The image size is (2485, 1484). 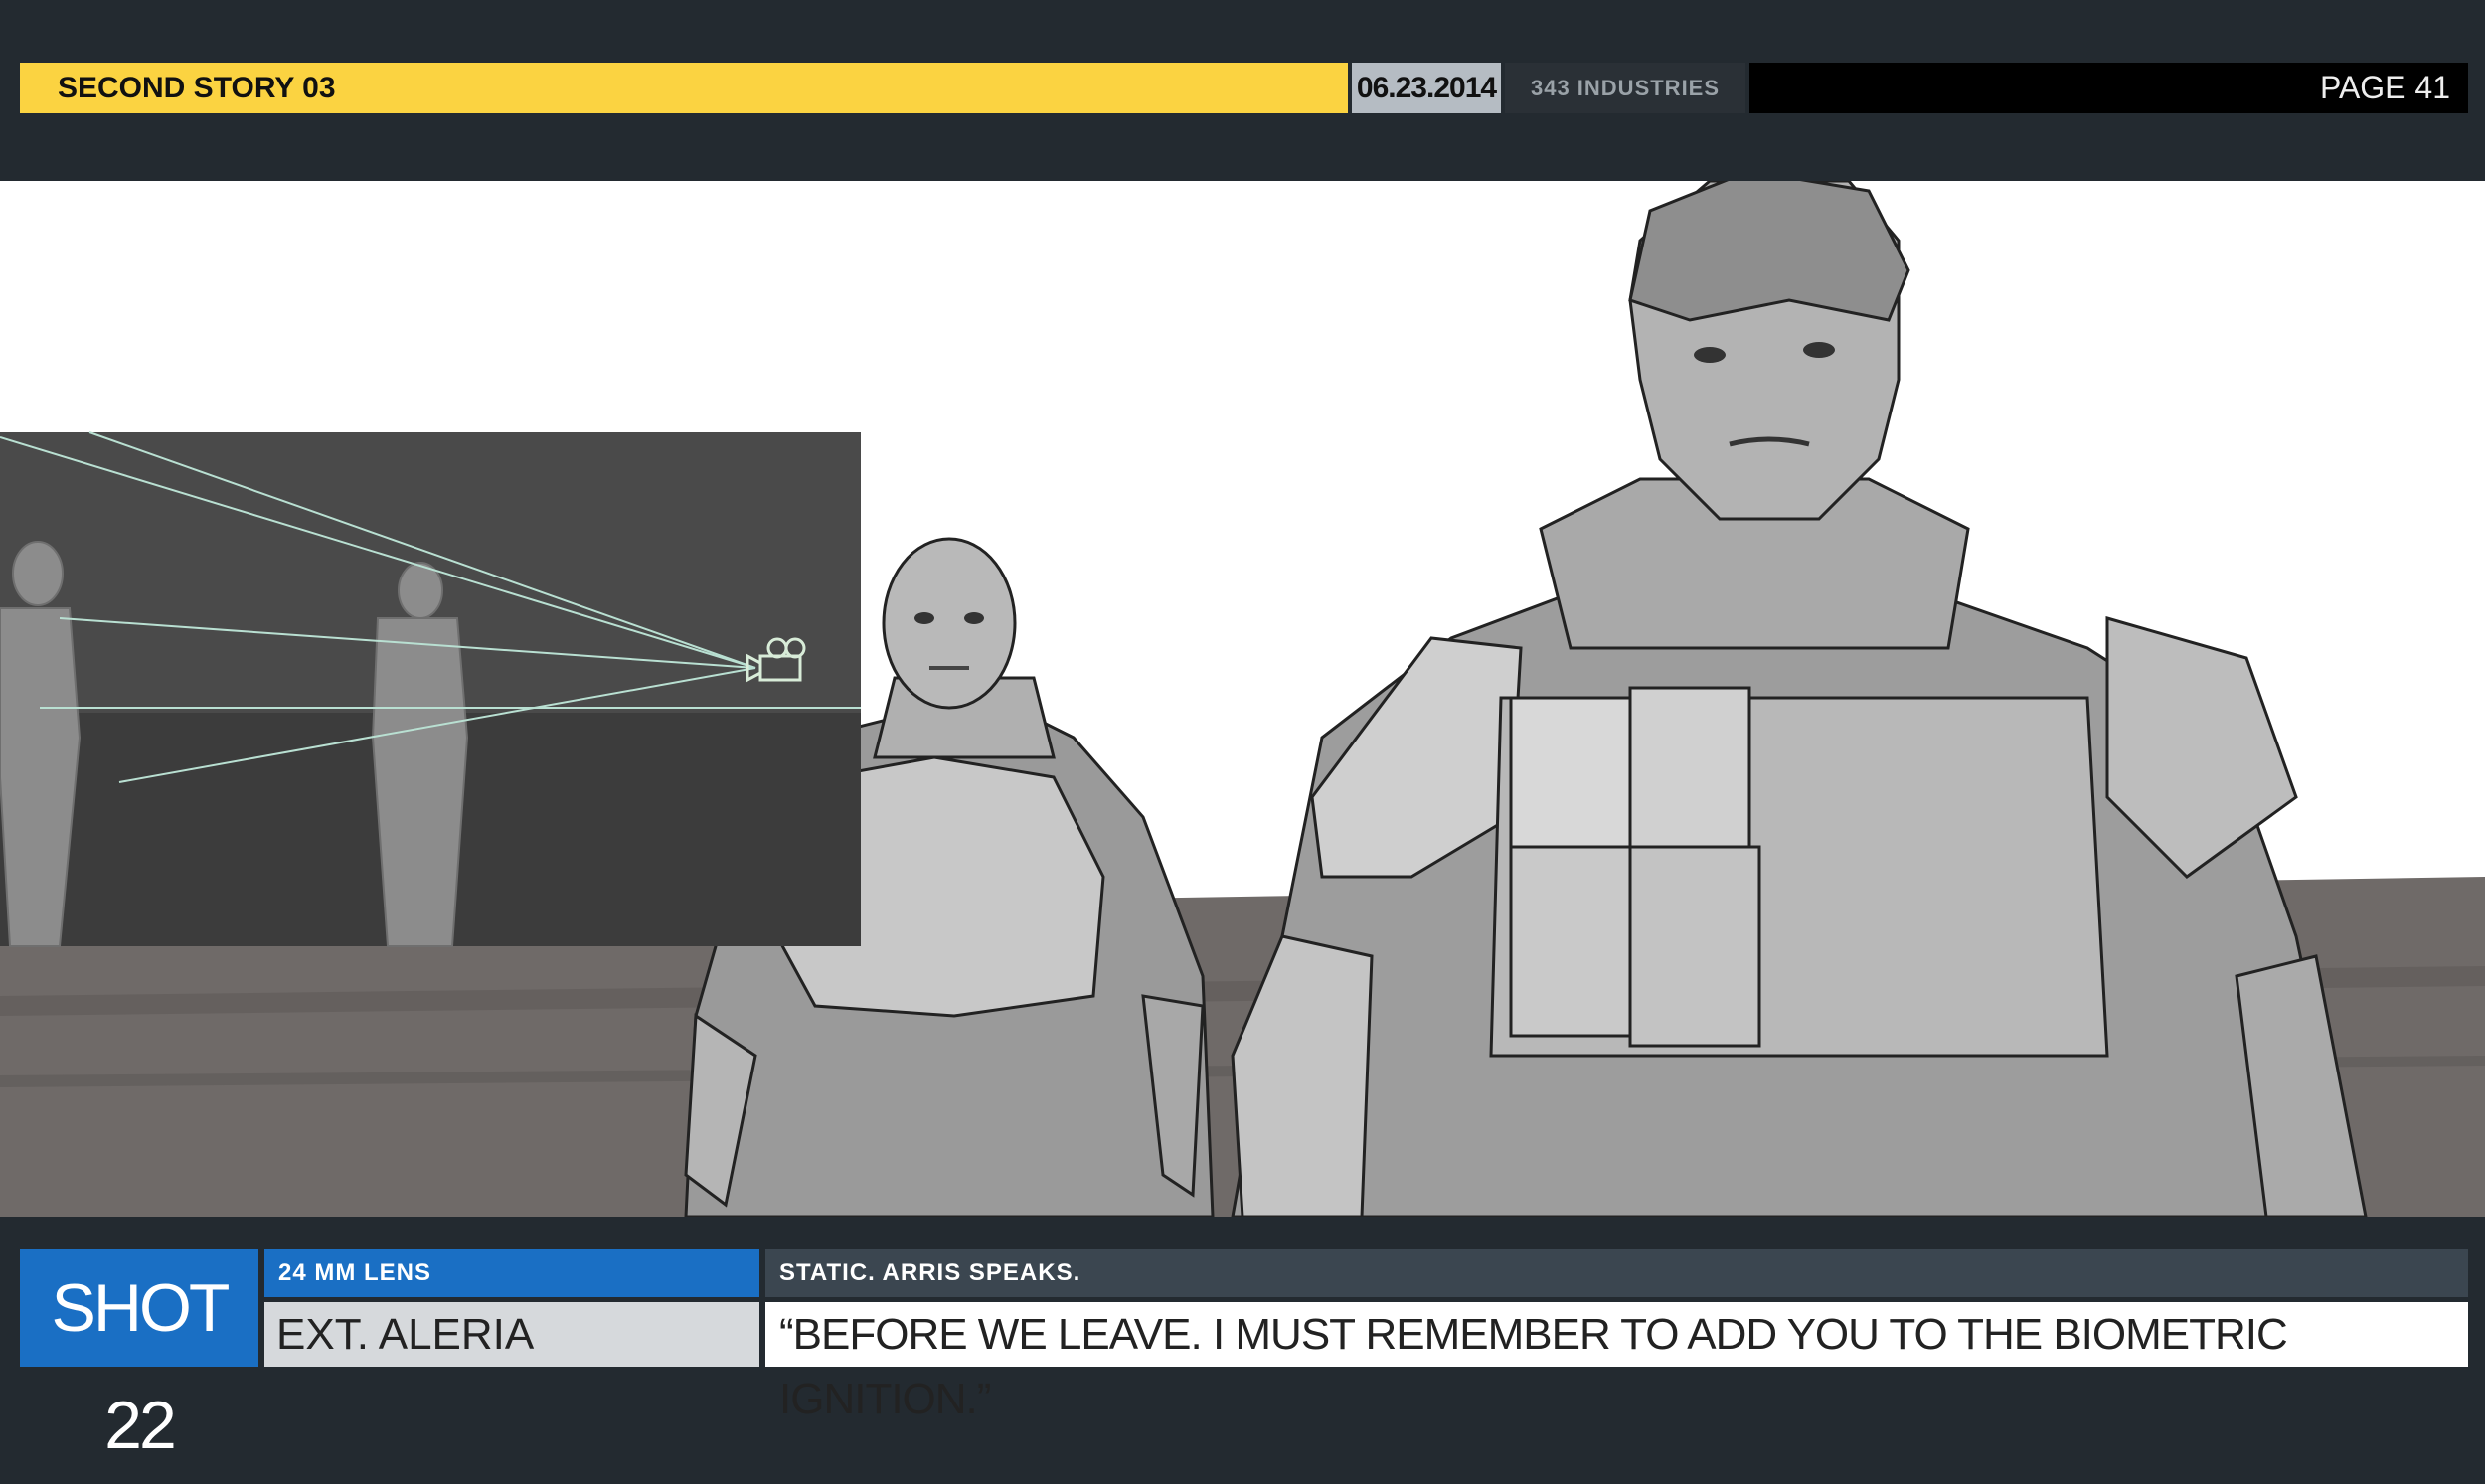 I want to click on studio-logo: 343 INDUSTRIES, so click(x=1625, y=88).